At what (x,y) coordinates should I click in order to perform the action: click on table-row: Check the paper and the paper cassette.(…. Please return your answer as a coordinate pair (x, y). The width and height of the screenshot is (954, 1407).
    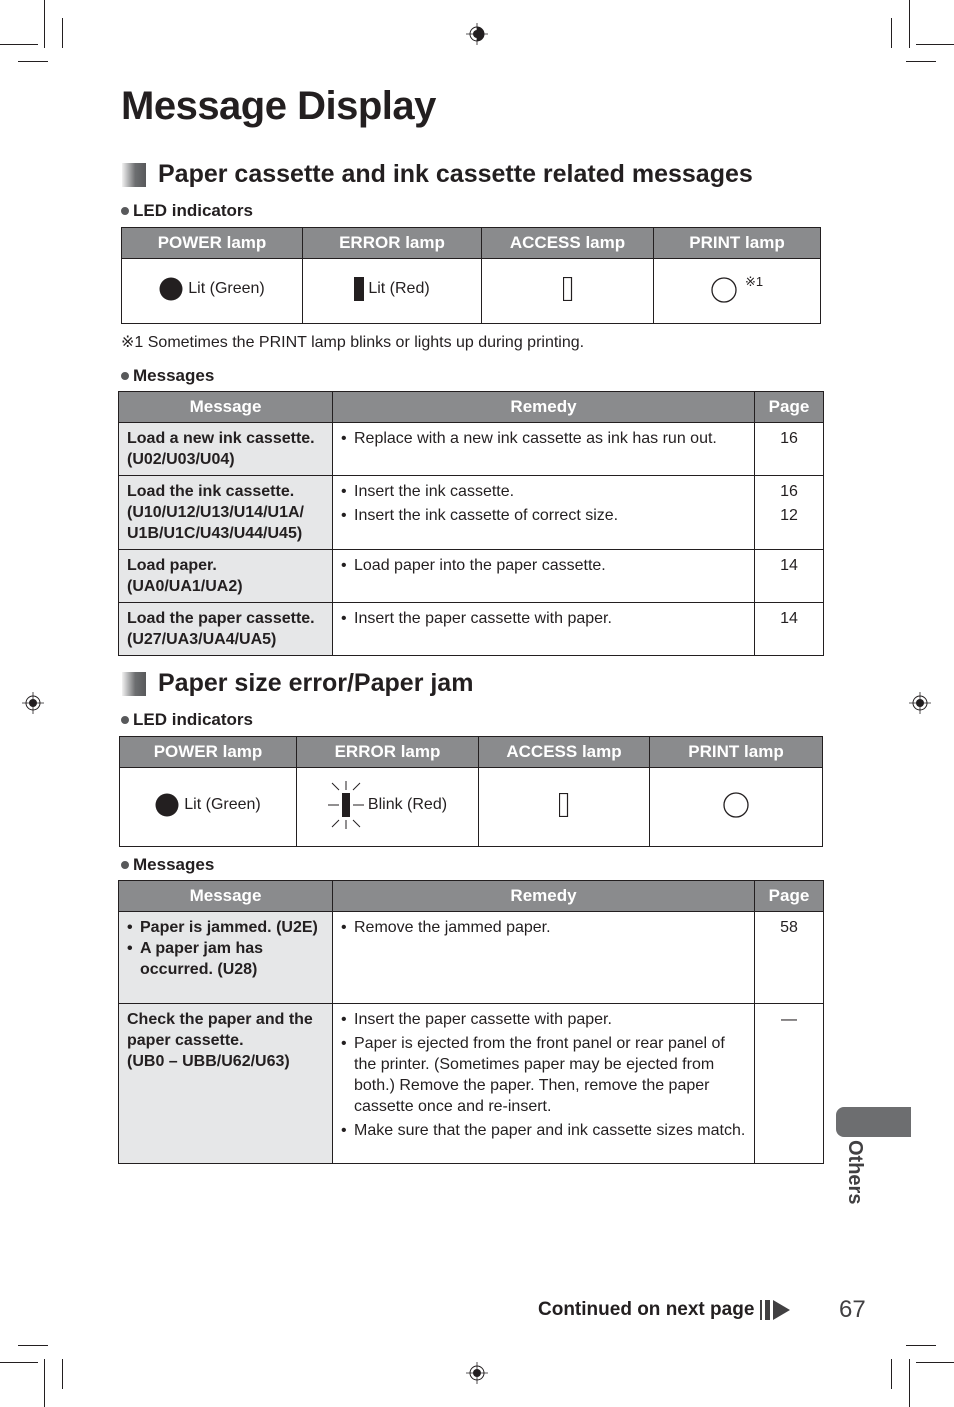
    Looking at the image, I should click on (471, 1083).